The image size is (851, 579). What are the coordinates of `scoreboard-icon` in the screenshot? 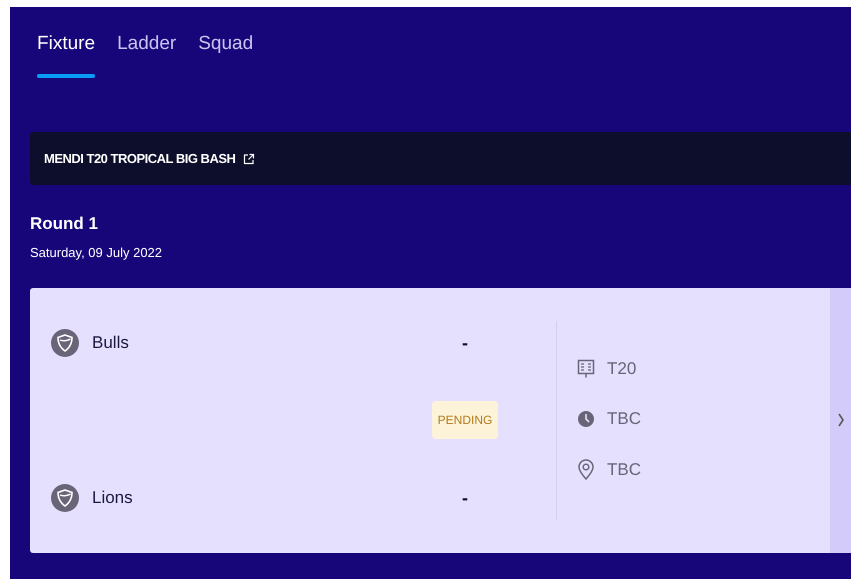 It's located at (586, 369).